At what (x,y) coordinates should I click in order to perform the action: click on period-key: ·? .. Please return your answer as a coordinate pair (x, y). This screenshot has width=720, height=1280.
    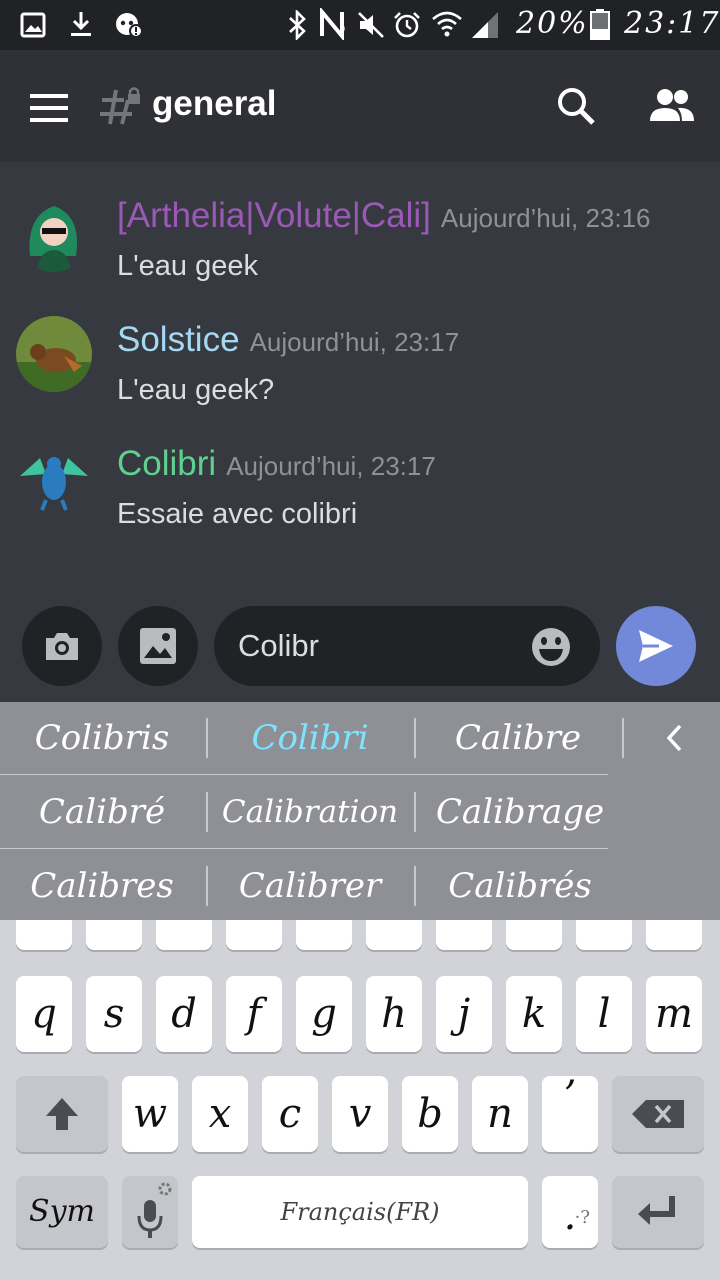
    Looking at the image, I should click on (570, 1212).